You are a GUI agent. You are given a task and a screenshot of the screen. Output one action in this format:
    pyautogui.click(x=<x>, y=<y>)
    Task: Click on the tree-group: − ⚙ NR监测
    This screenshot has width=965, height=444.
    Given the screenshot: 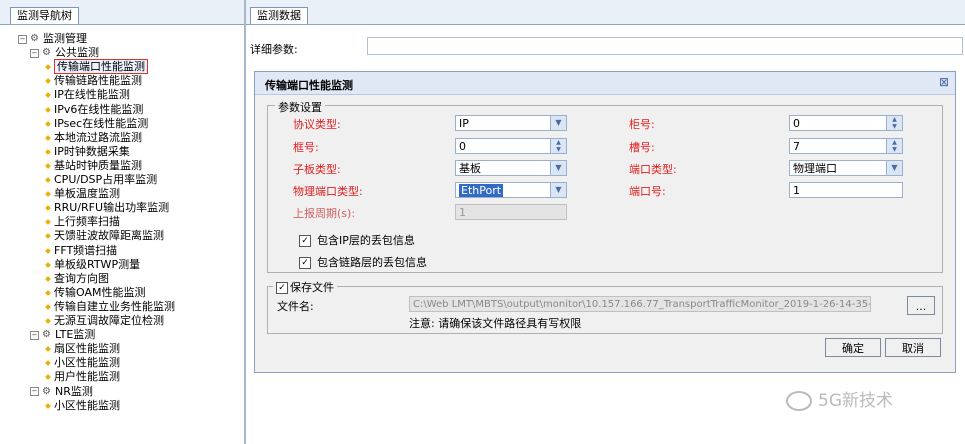 What is the action you would take?
    pyautogui.click(x=61, y=391)
    